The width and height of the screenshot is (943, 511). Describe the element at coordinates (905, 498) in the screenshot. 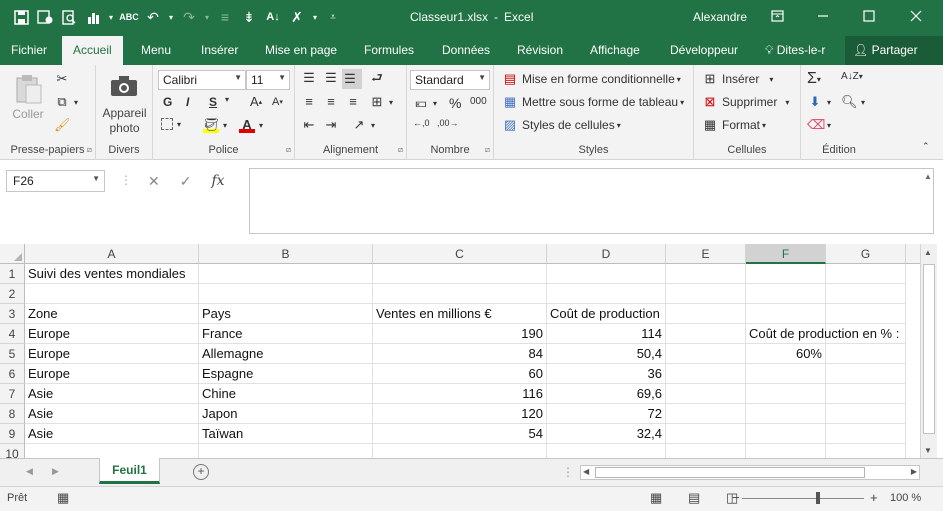

I see `zoom-level: 100 %` at that location.